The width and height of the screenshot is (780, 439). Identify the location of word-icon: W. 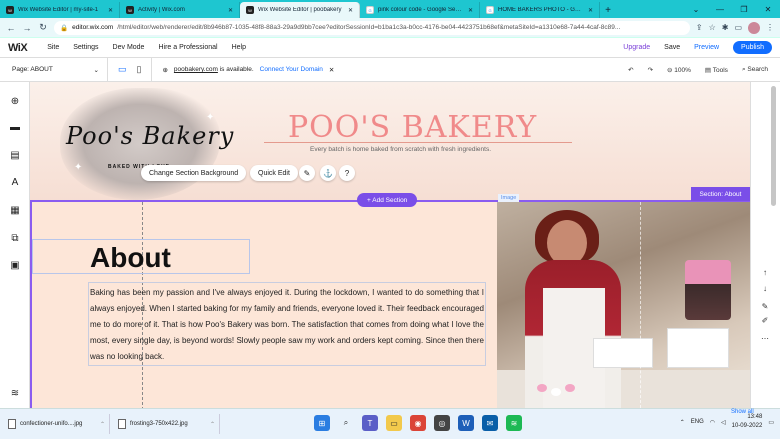
(466, 423).